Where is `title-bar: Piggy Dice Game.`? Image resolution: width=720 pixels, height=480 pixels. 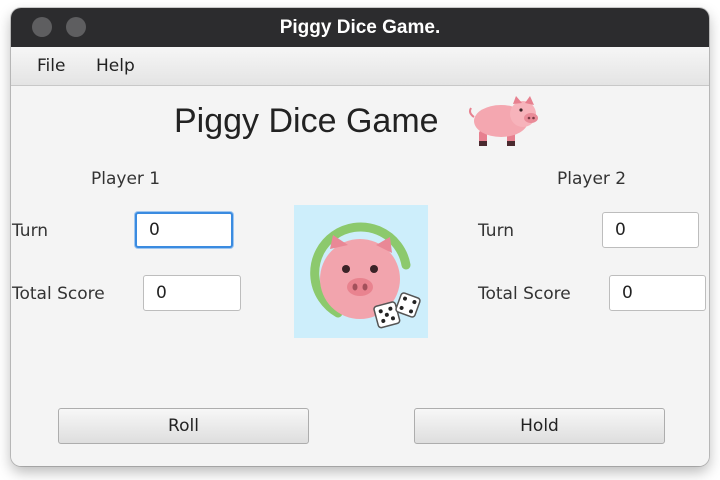
title-bar: Piggy Dice Game. is located at coordinates (360, 27).